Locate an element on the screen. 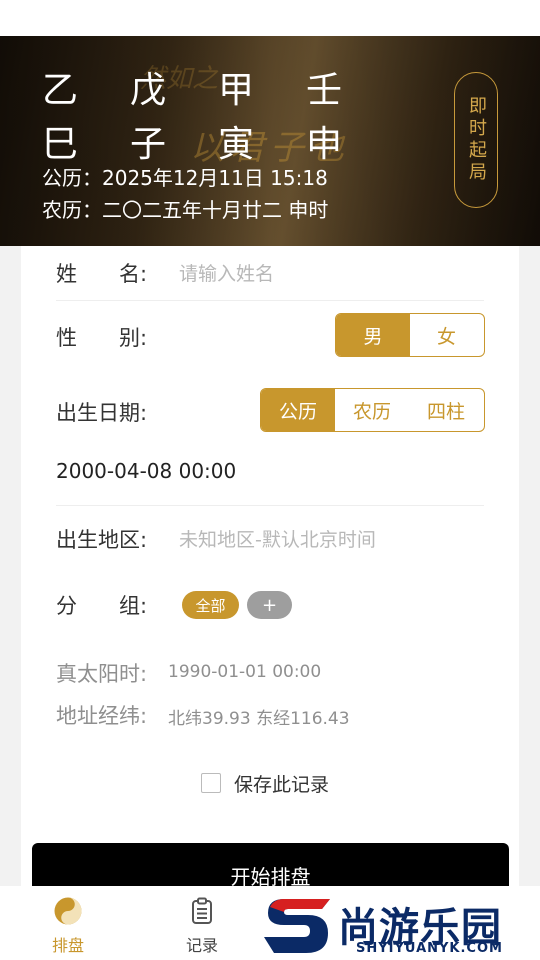 The image size is (540, 960). yin-yang-icon is located at coordinates (68, 913).